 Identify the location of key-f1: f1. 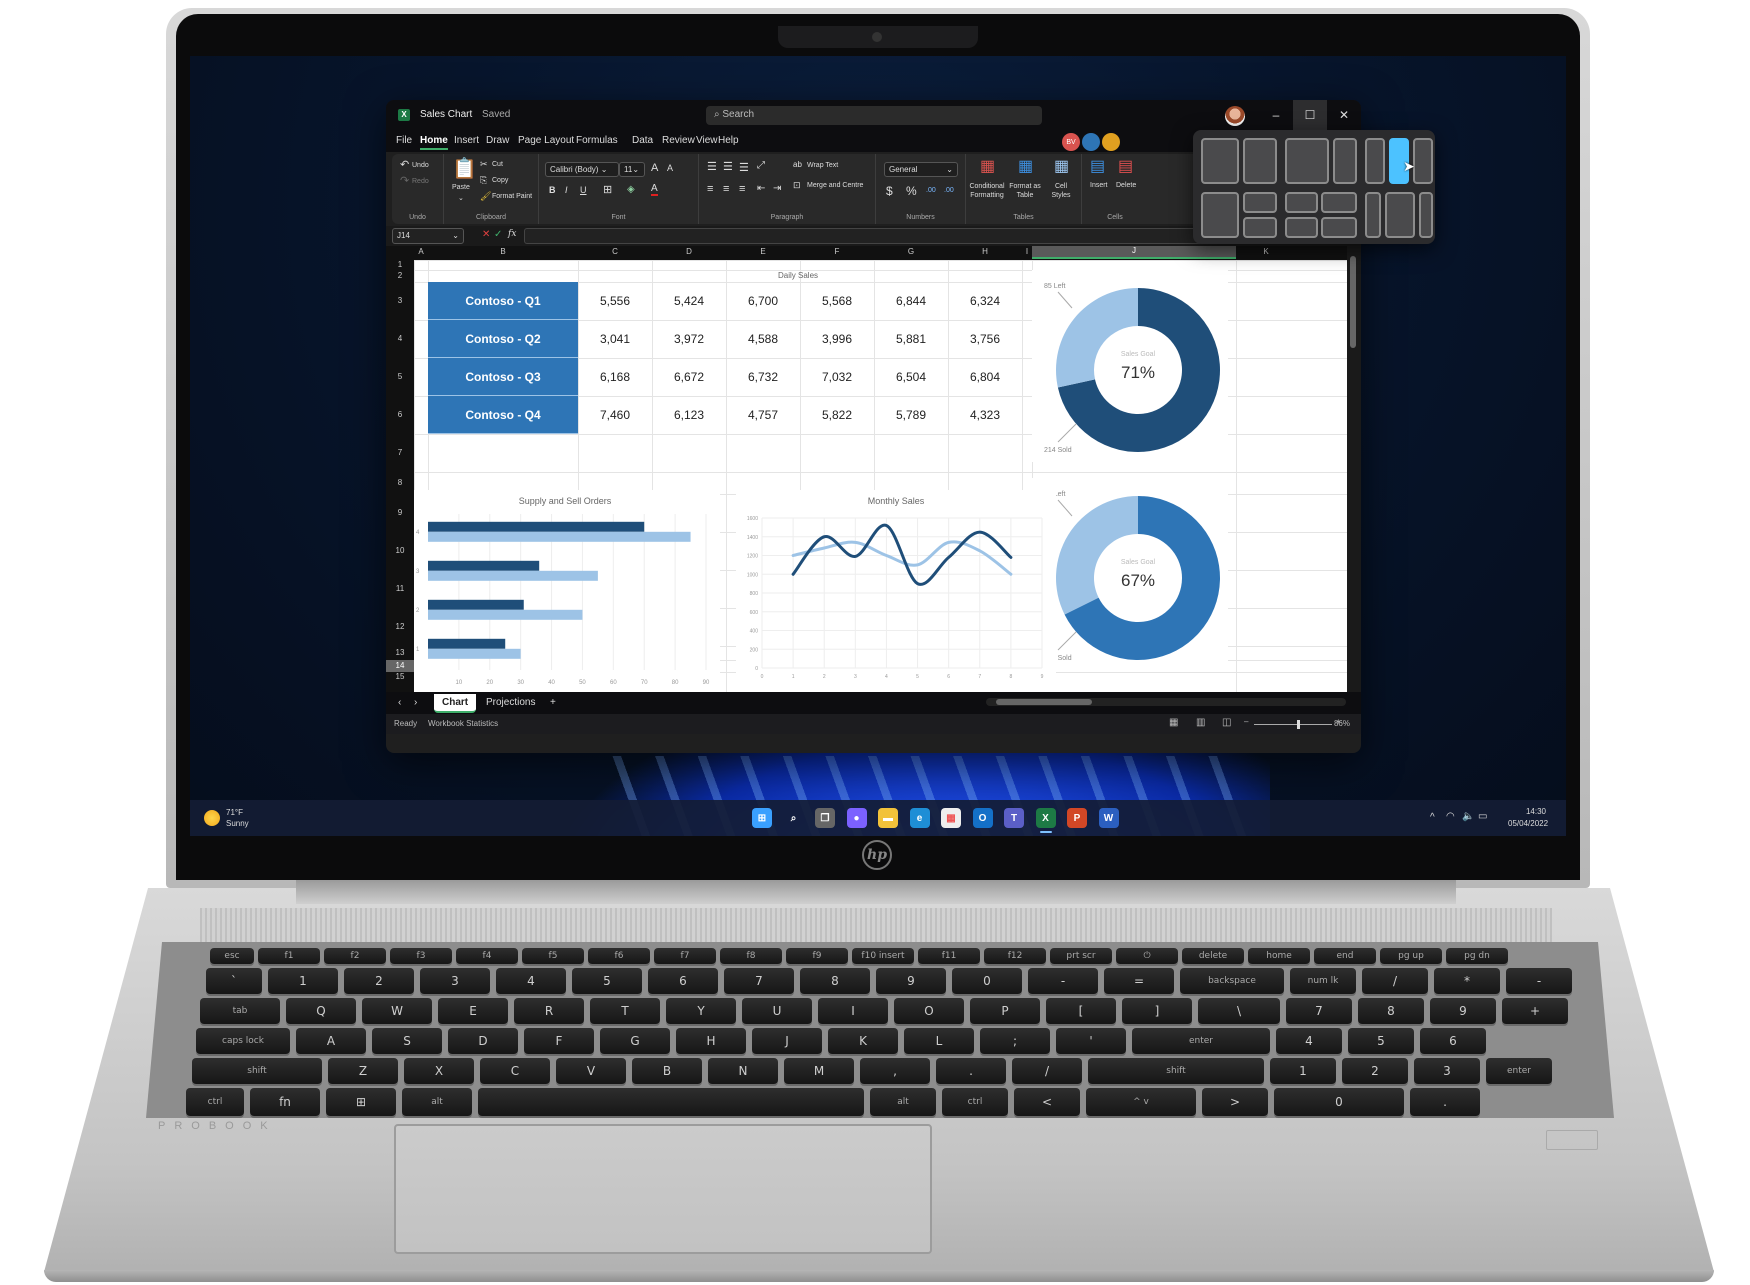
(289, 956).